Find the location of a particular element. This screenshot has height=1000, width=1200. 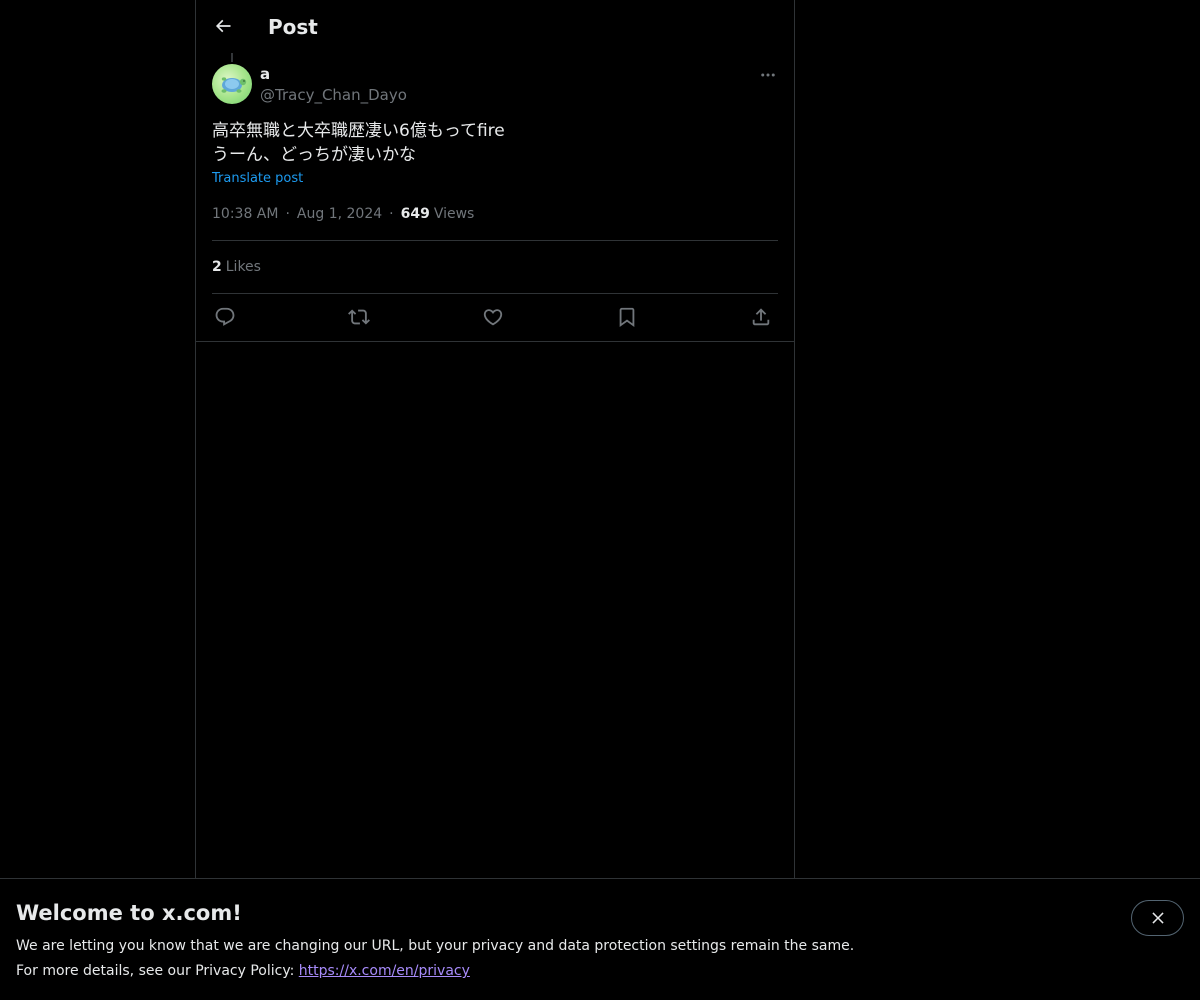

views-count: 649 is located at coordinates (415, 214).